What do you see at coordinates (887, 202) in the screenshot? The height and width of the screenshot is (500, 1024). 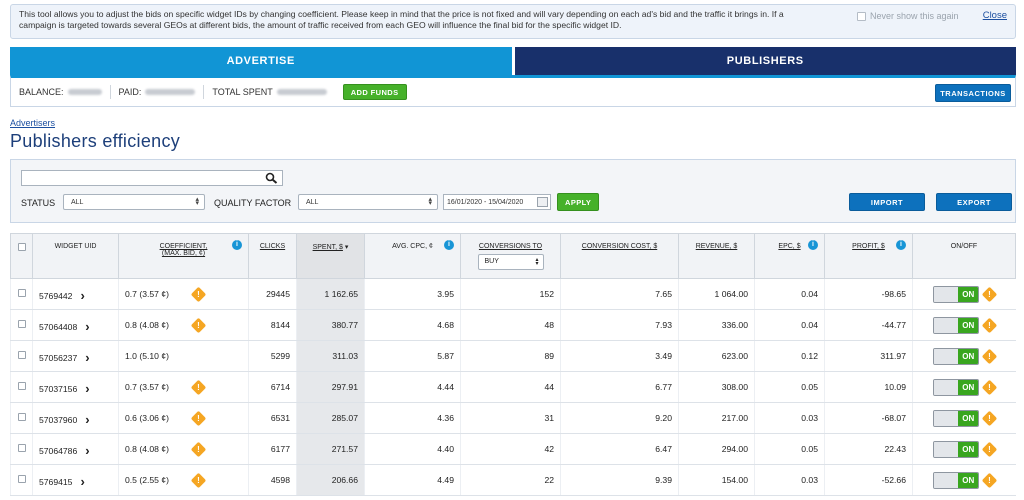 I see `import-button: IMPORT` at bounding box center [887, 202].